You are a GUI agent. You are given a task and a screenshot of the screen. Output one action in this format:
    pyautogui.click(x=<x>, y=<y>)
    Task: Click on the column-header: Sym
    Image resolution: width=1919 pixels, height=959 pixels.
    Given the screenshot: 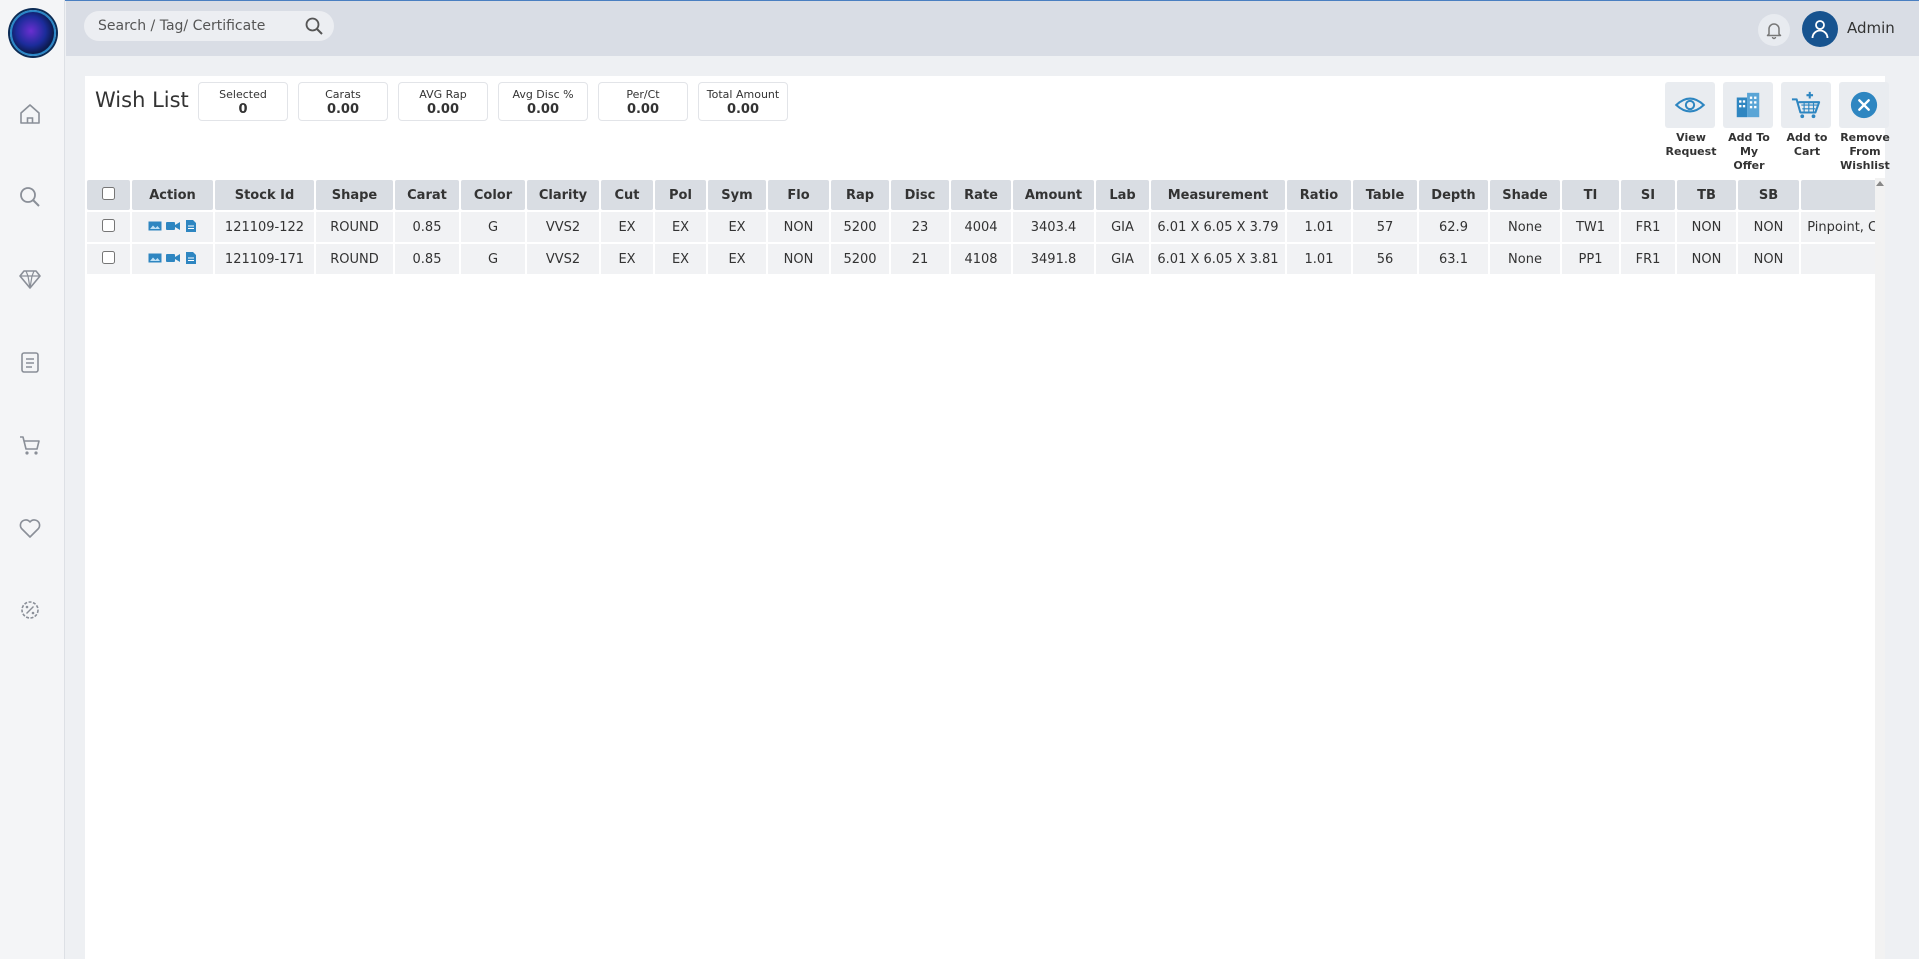 What is the action you would take?
    pyautogui.click(x=737, y=195)
    